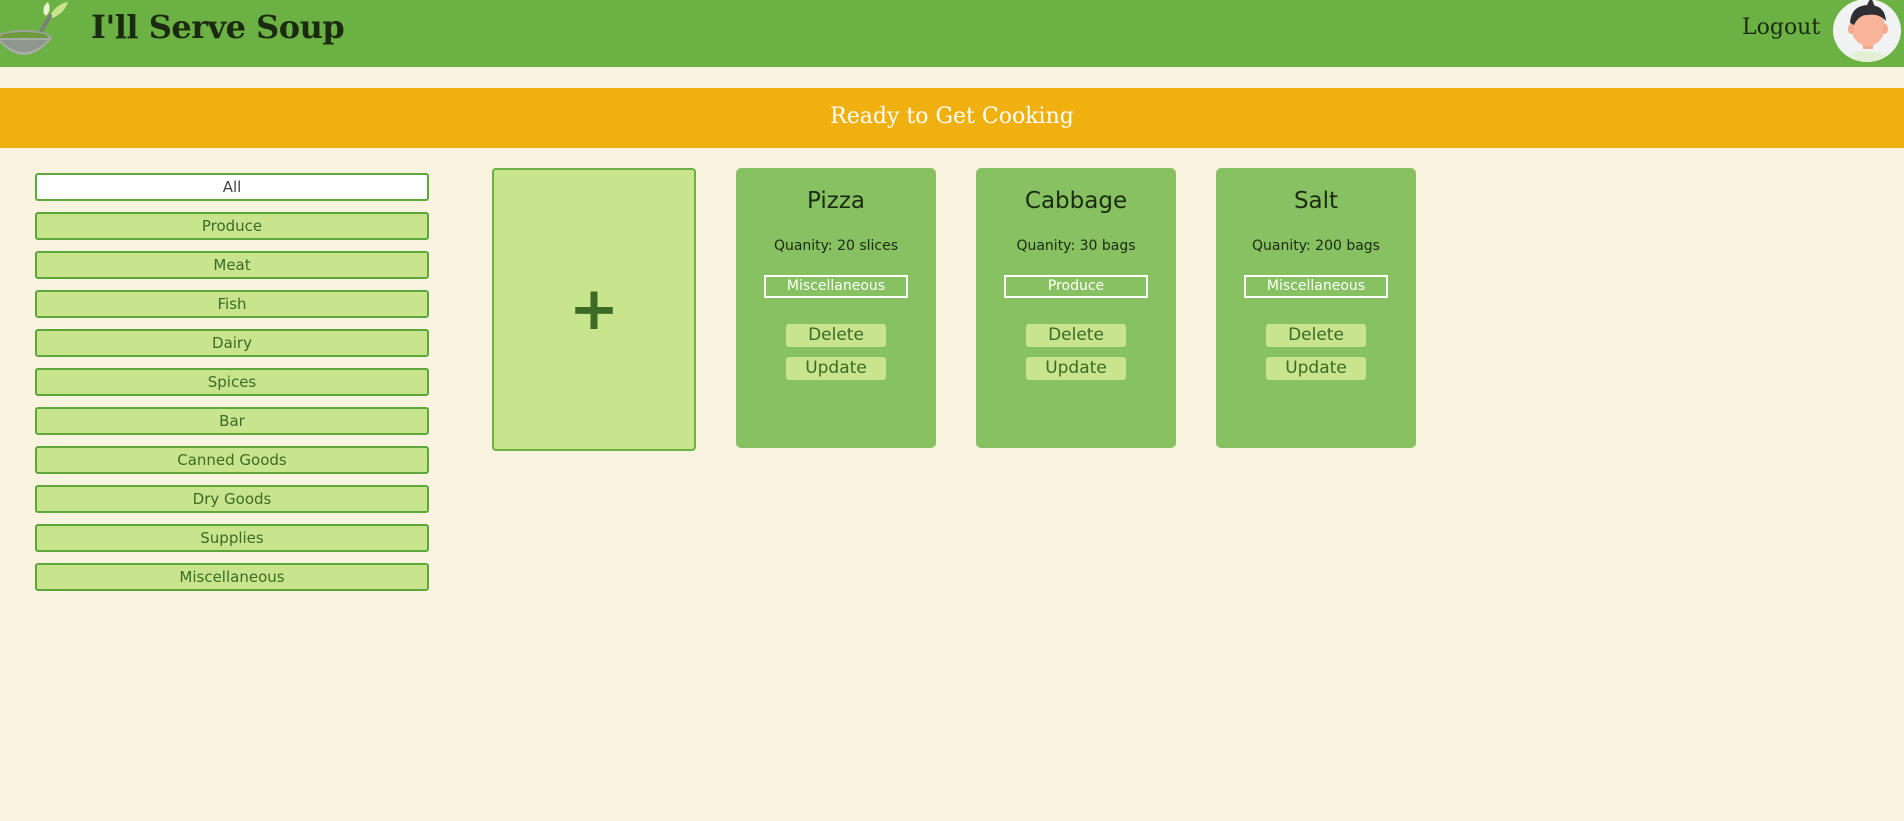 The width and height of the screenshot is (1904, 821). I want to click on category-fish-button: Fish, so click(232, 304).